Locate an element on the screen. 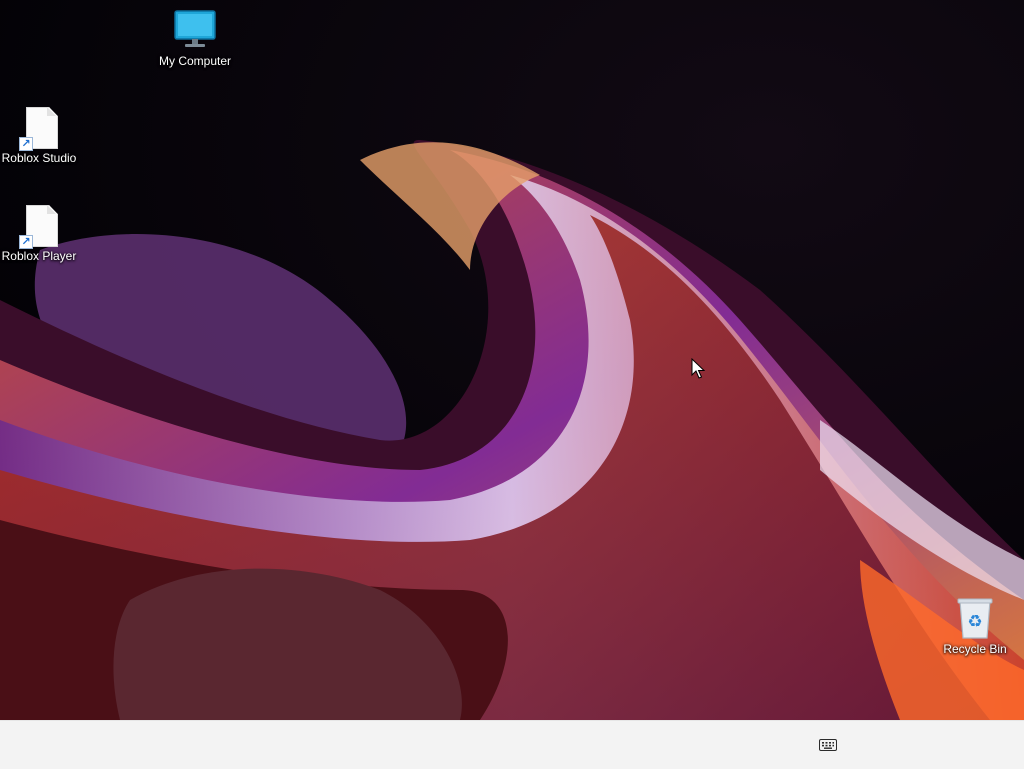  keyboard-icon is located at coordinates (828, 745).